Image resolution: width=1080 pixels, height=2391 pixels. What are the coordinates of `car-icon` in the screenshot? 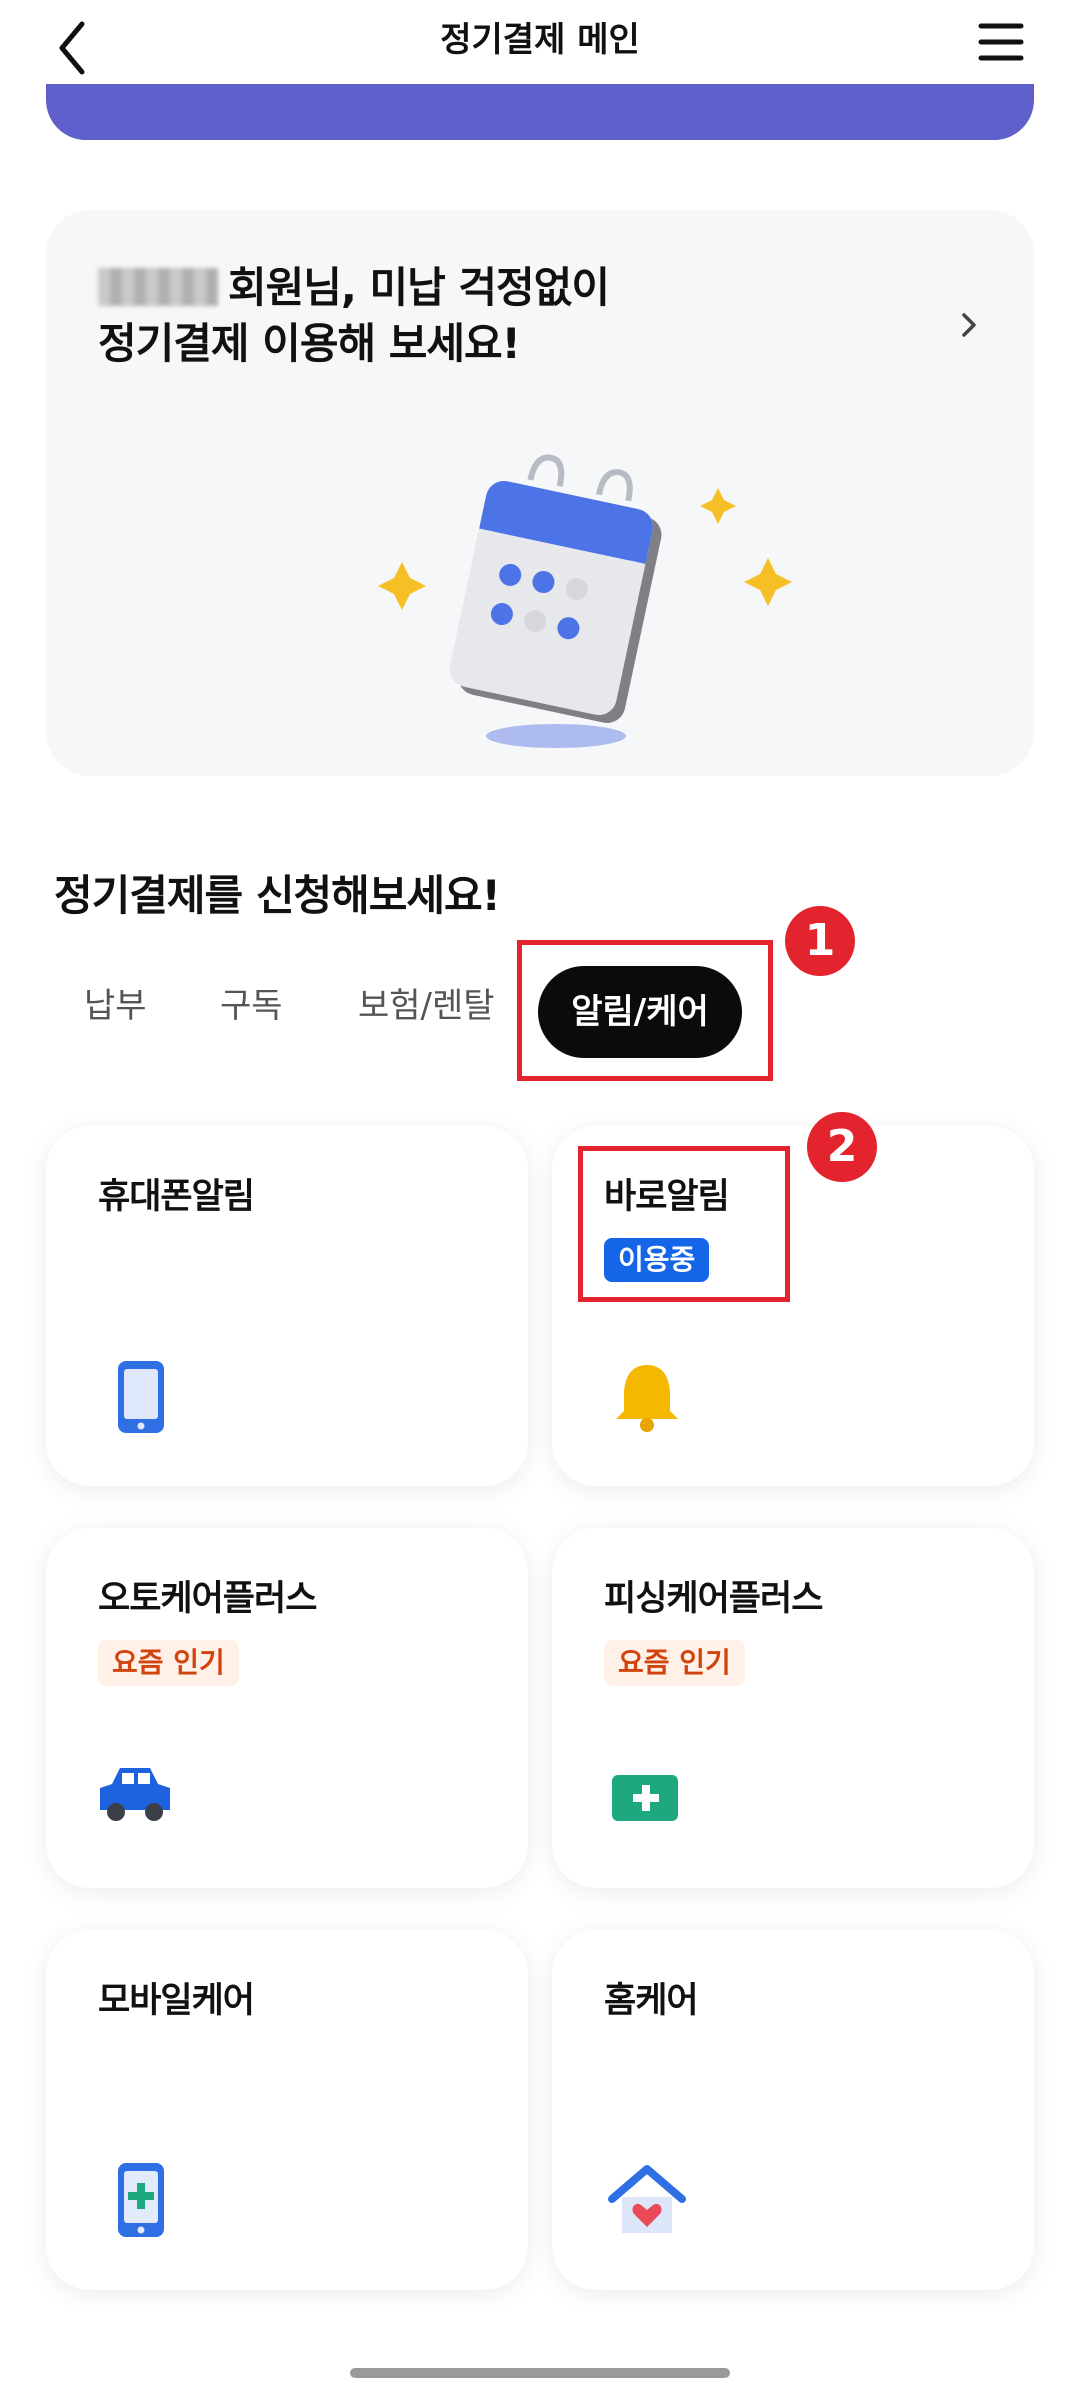 It's located at (135, 1794).